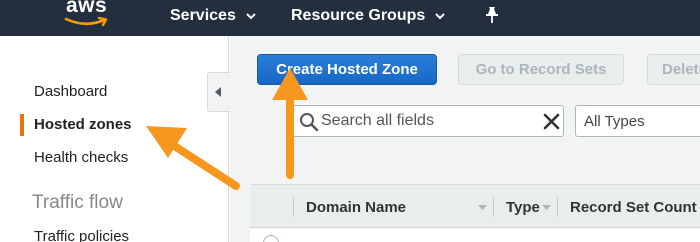 This screenshot has width=700, height=242. Describe the element at coordinates (673, 69) in the screenshot. I see `delete-hosted-zone-button: Delete Hosted Zone` at that location.